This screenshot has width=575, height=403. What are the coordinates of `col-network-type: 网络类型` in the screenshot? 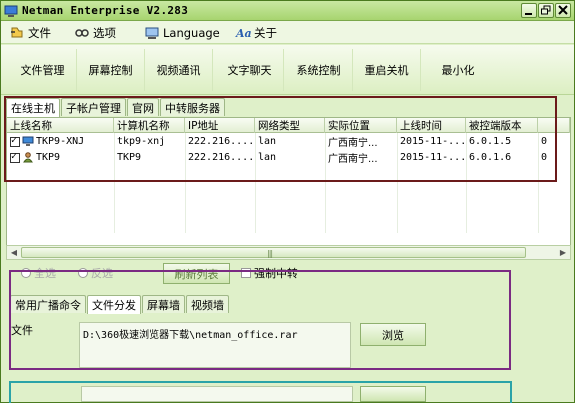 It's located at (290, 125).